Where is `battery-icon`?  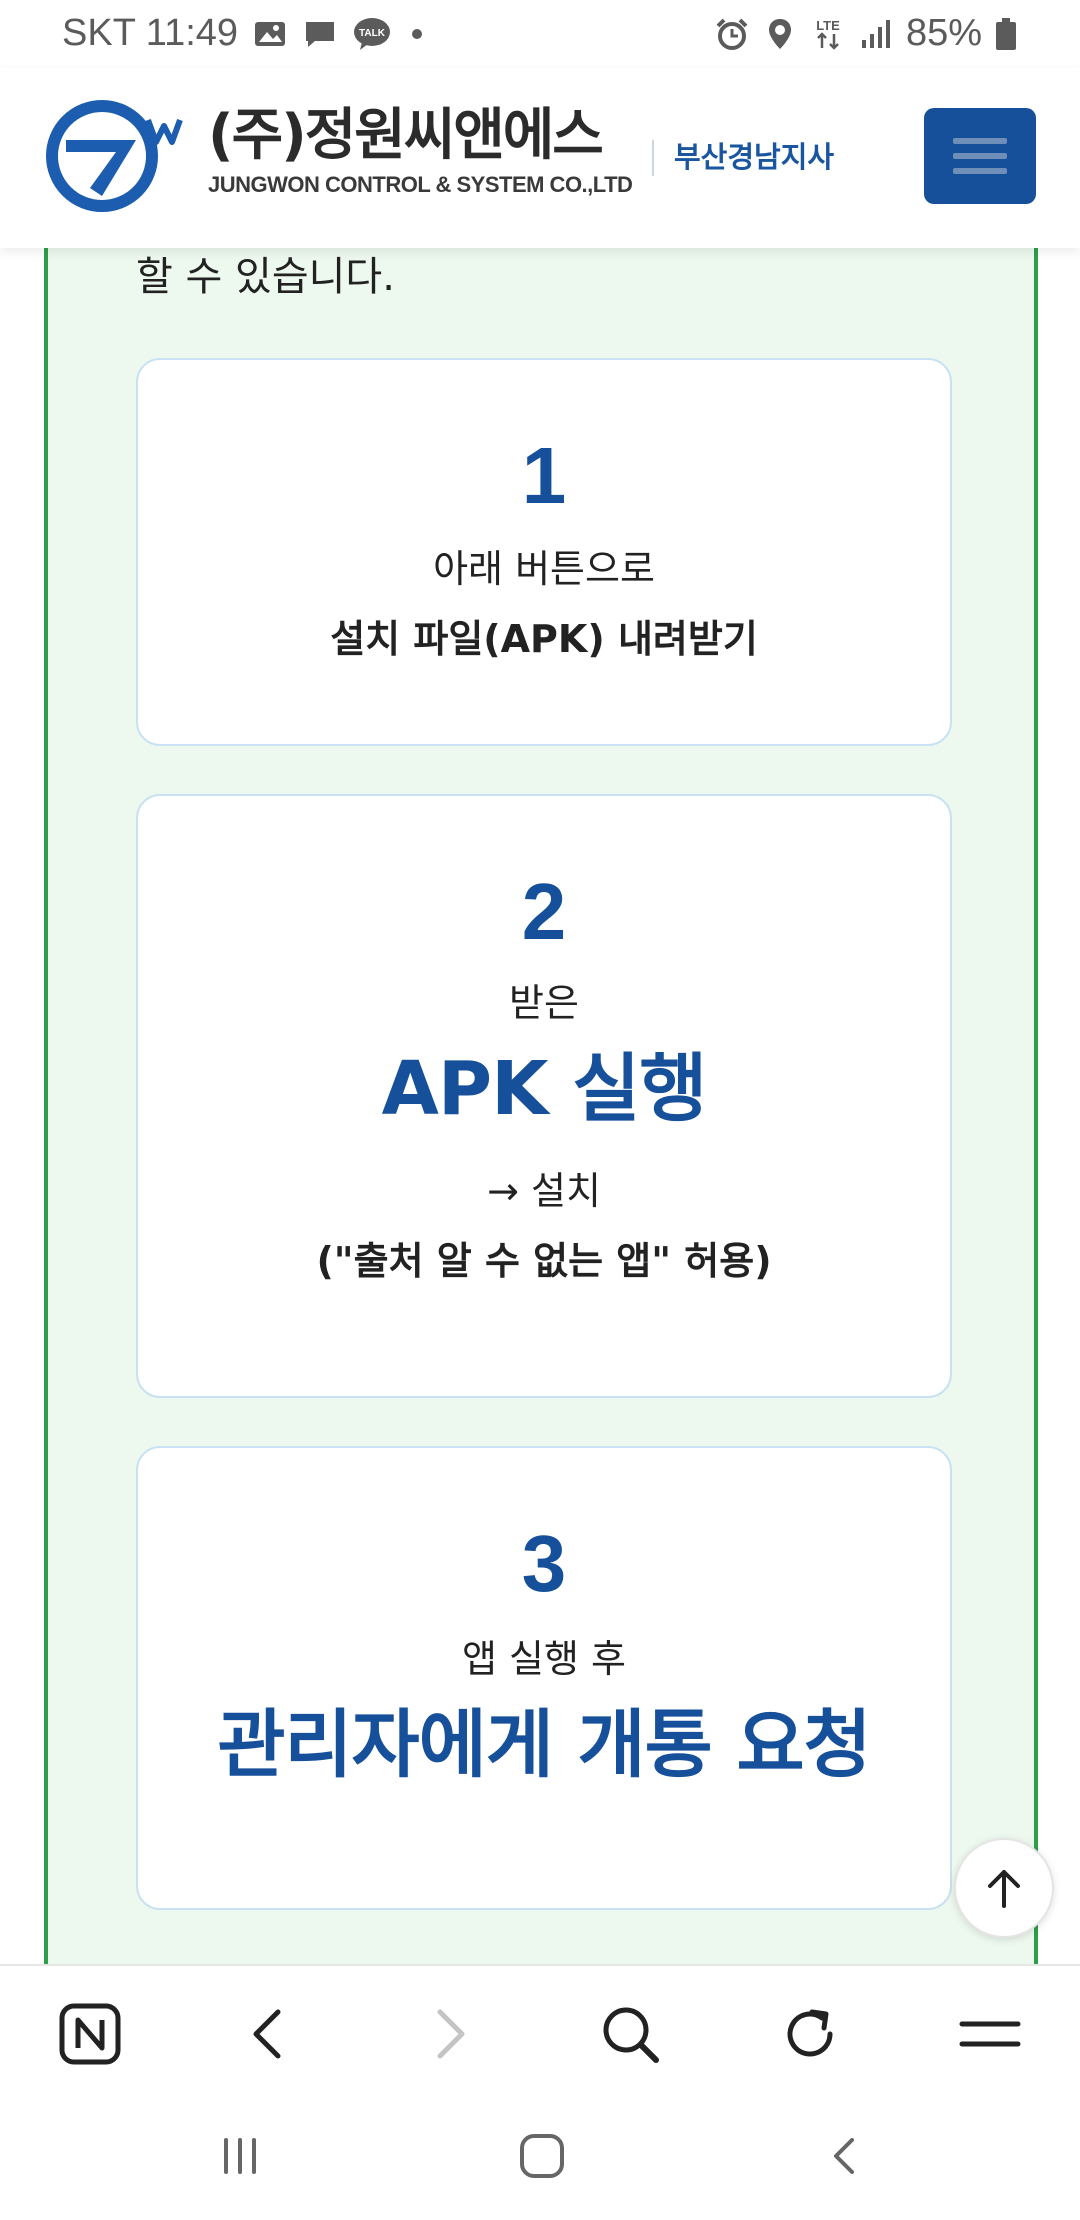
battery-icon is located at coordinates (1006, 33).